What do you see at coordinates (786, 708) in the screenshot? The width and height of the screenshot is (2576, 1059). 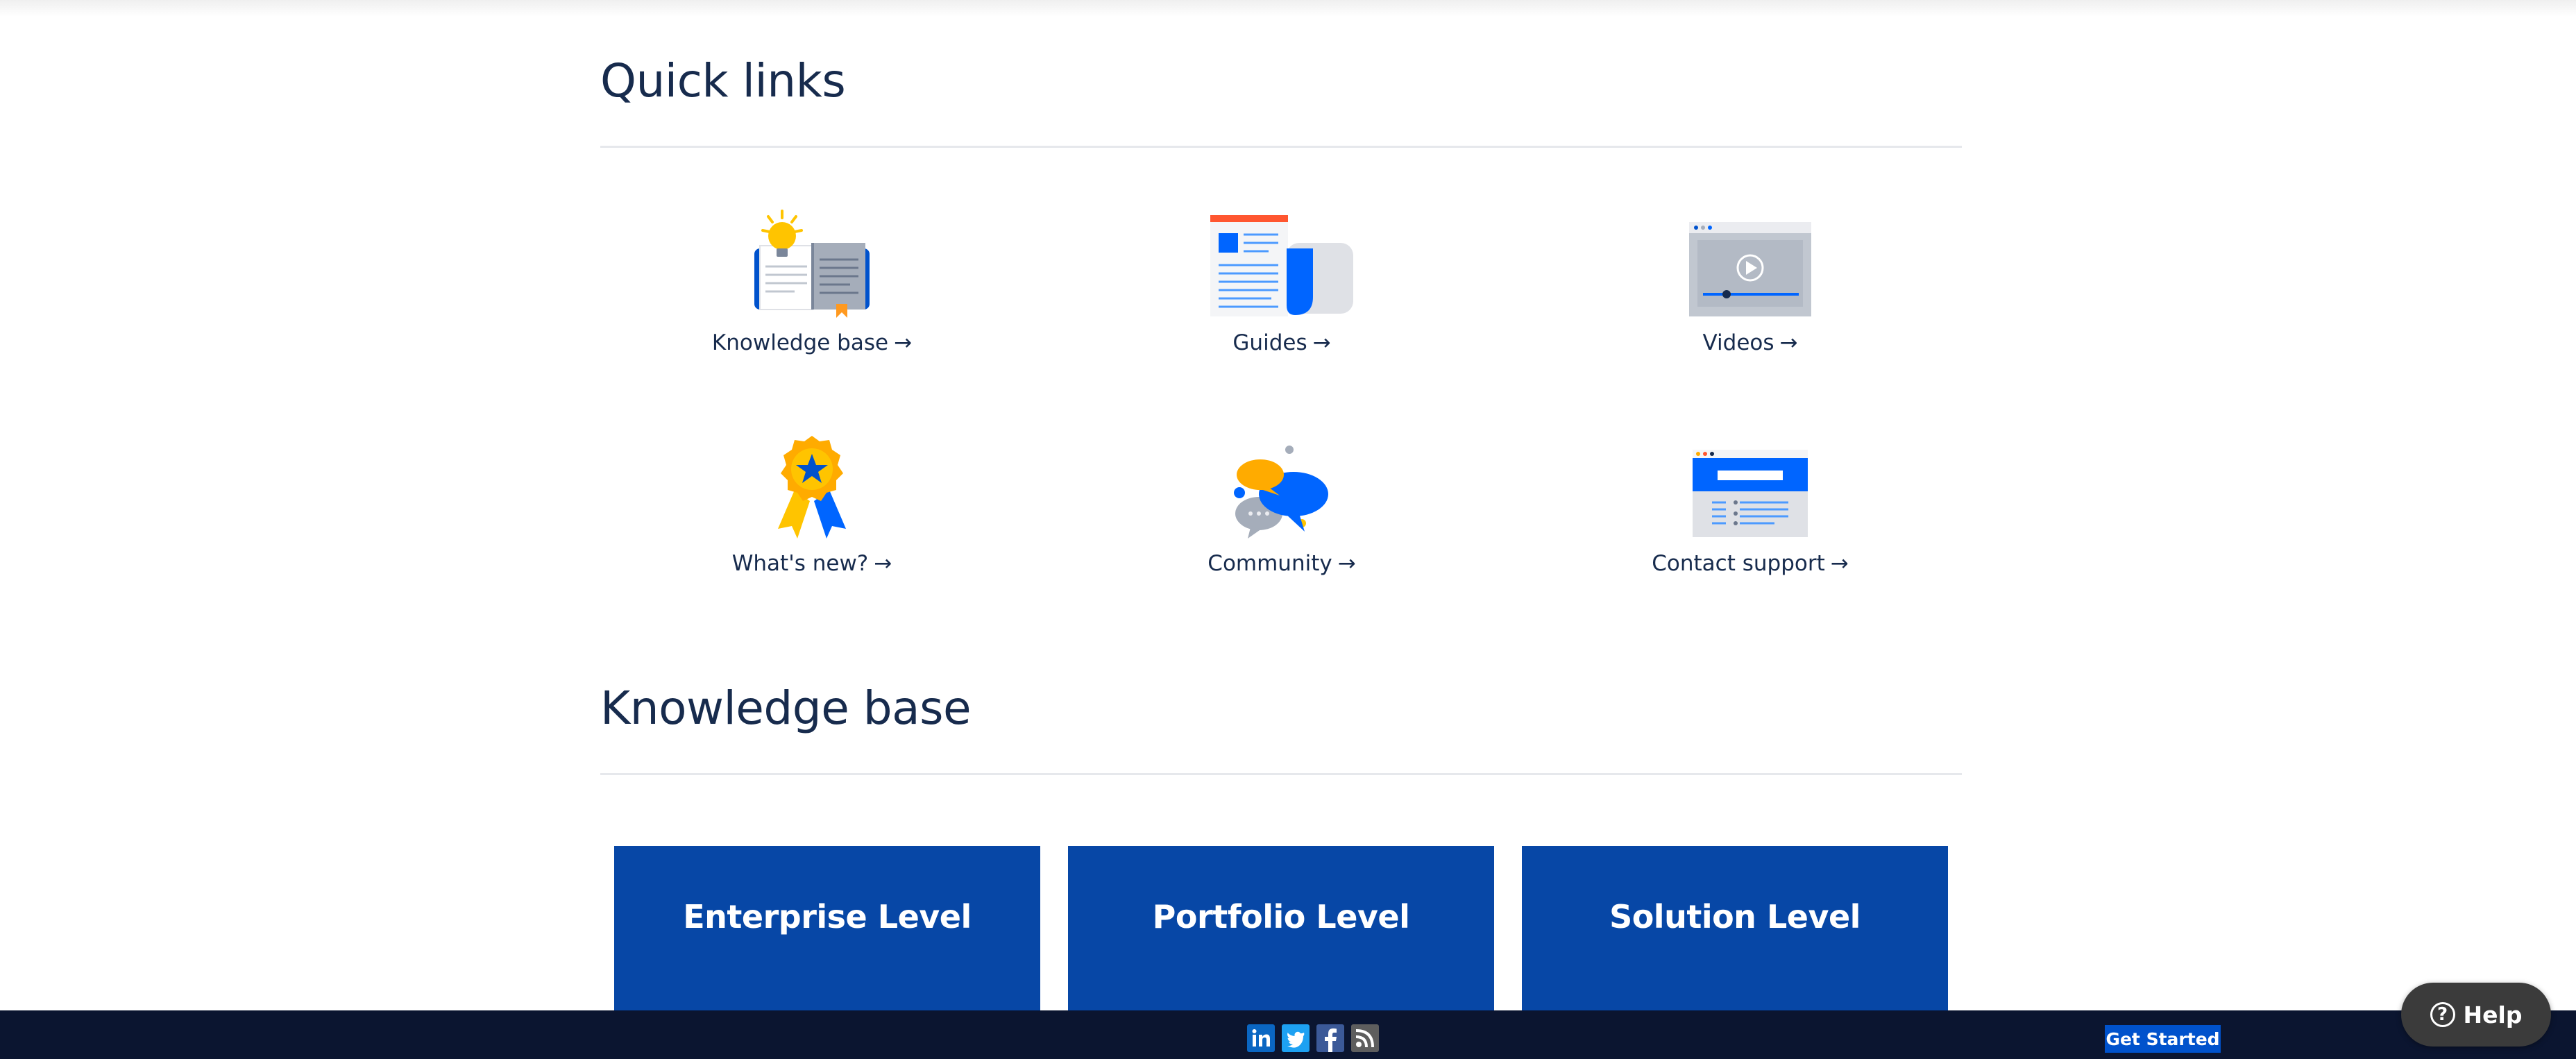 I see `knowledge-base-title: Knowledge base` at bounding box center [786, 708].